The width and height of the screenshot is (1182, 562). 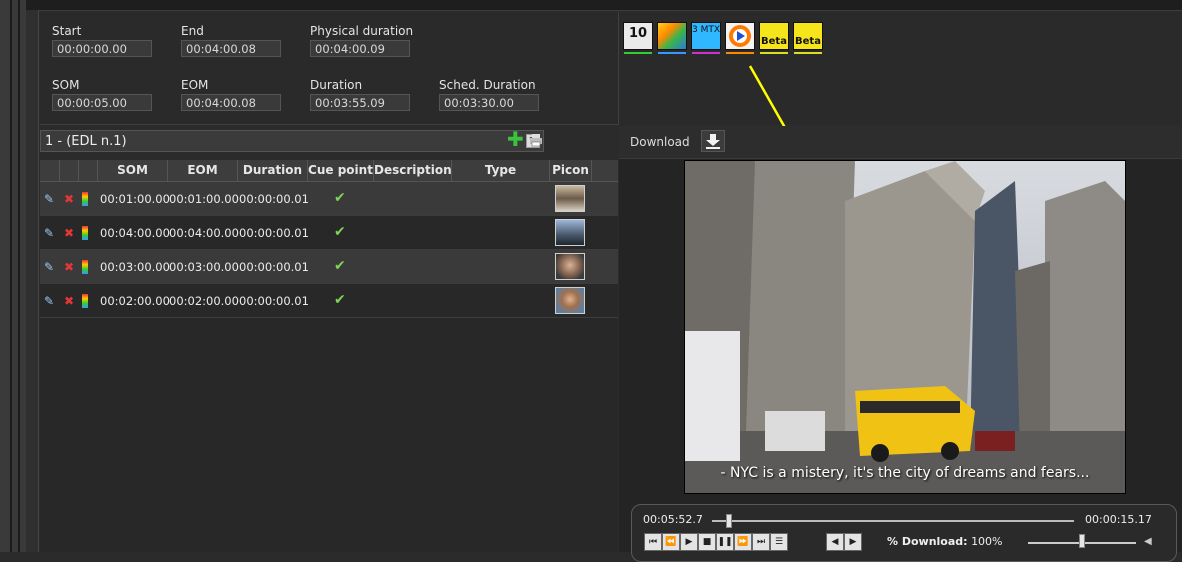 What do you see at coordinates (893, 521) in the screenshot?
I see `seek-track` at bounding box center [893, 521].